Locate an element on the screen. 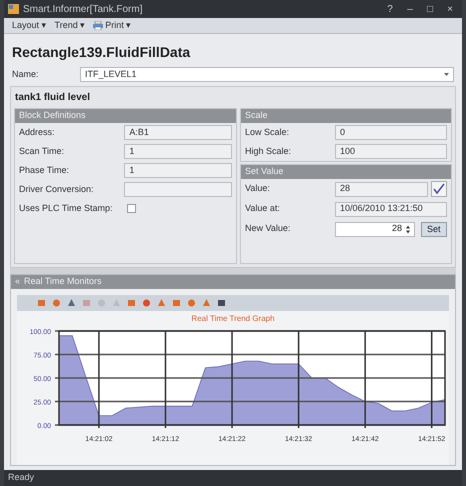  spinner-arrows-icon is located at coordinates (408, 229).